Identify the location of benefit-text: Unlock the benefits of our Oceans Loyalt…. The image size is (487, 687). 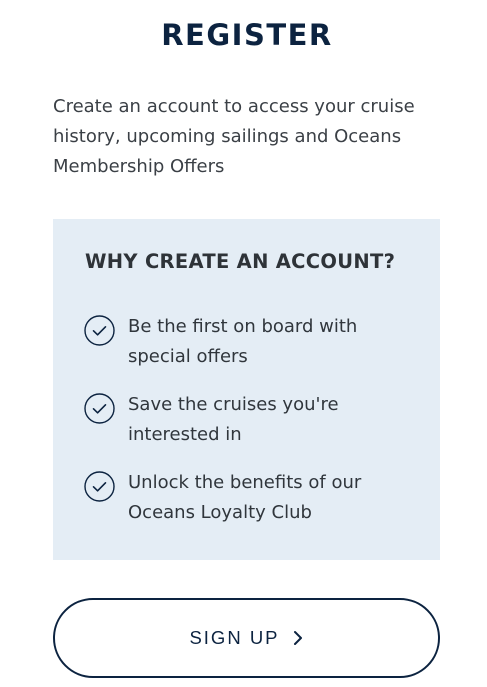
(245, 497).